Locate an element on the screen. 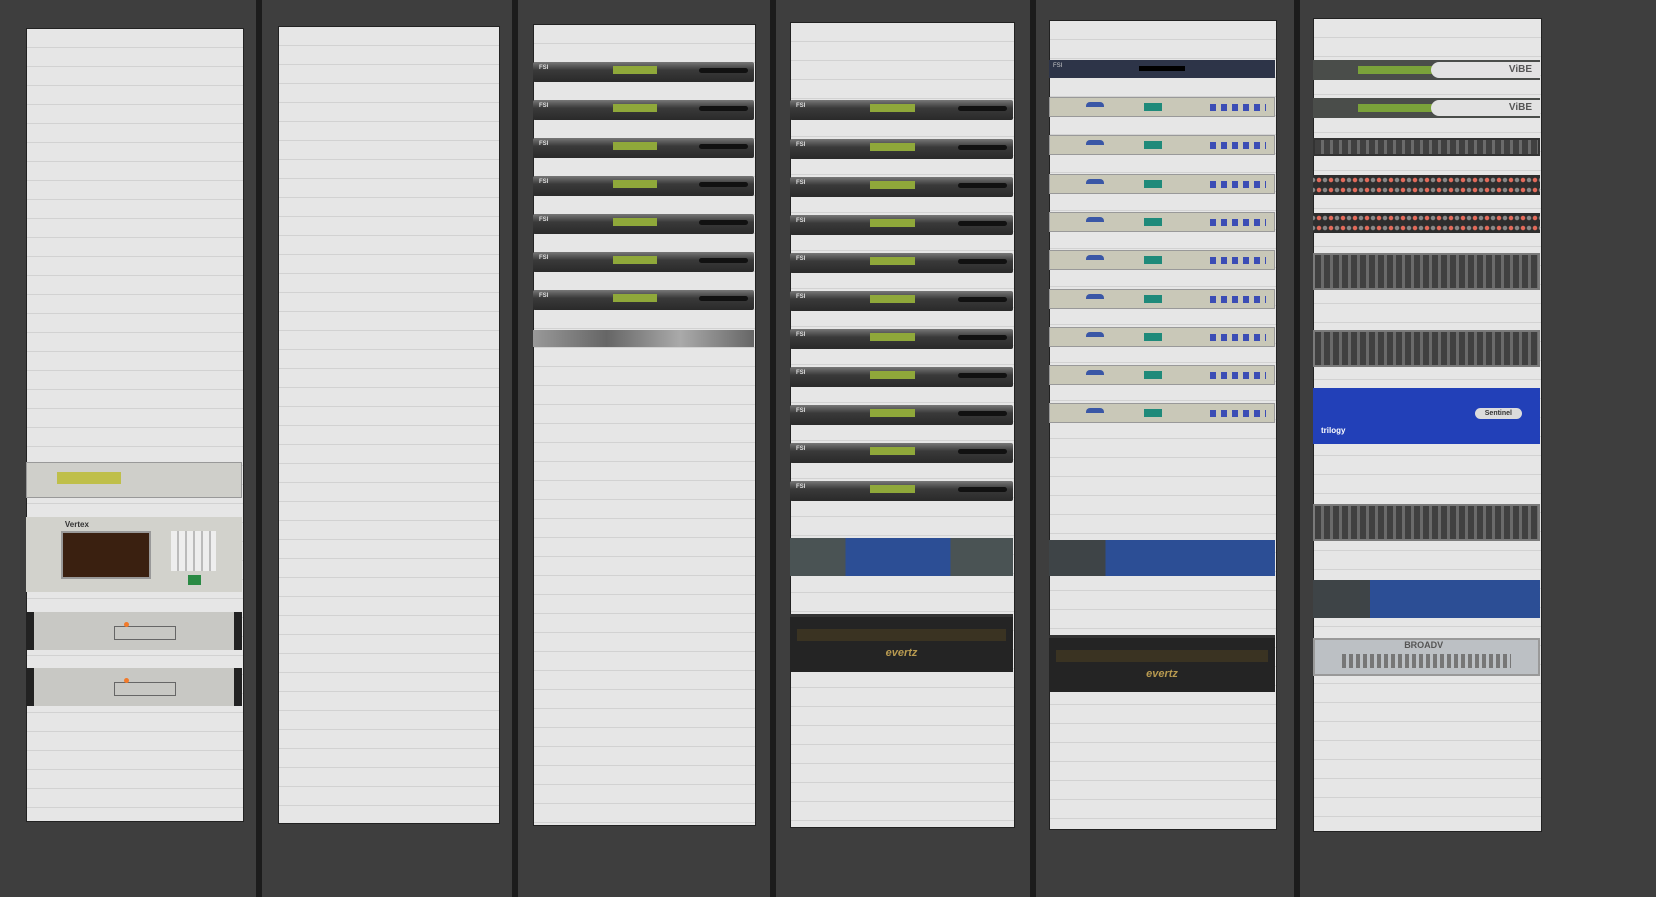 This screenshot has width=1656, height=897. blank-panel is located at coordinates (643, 338).